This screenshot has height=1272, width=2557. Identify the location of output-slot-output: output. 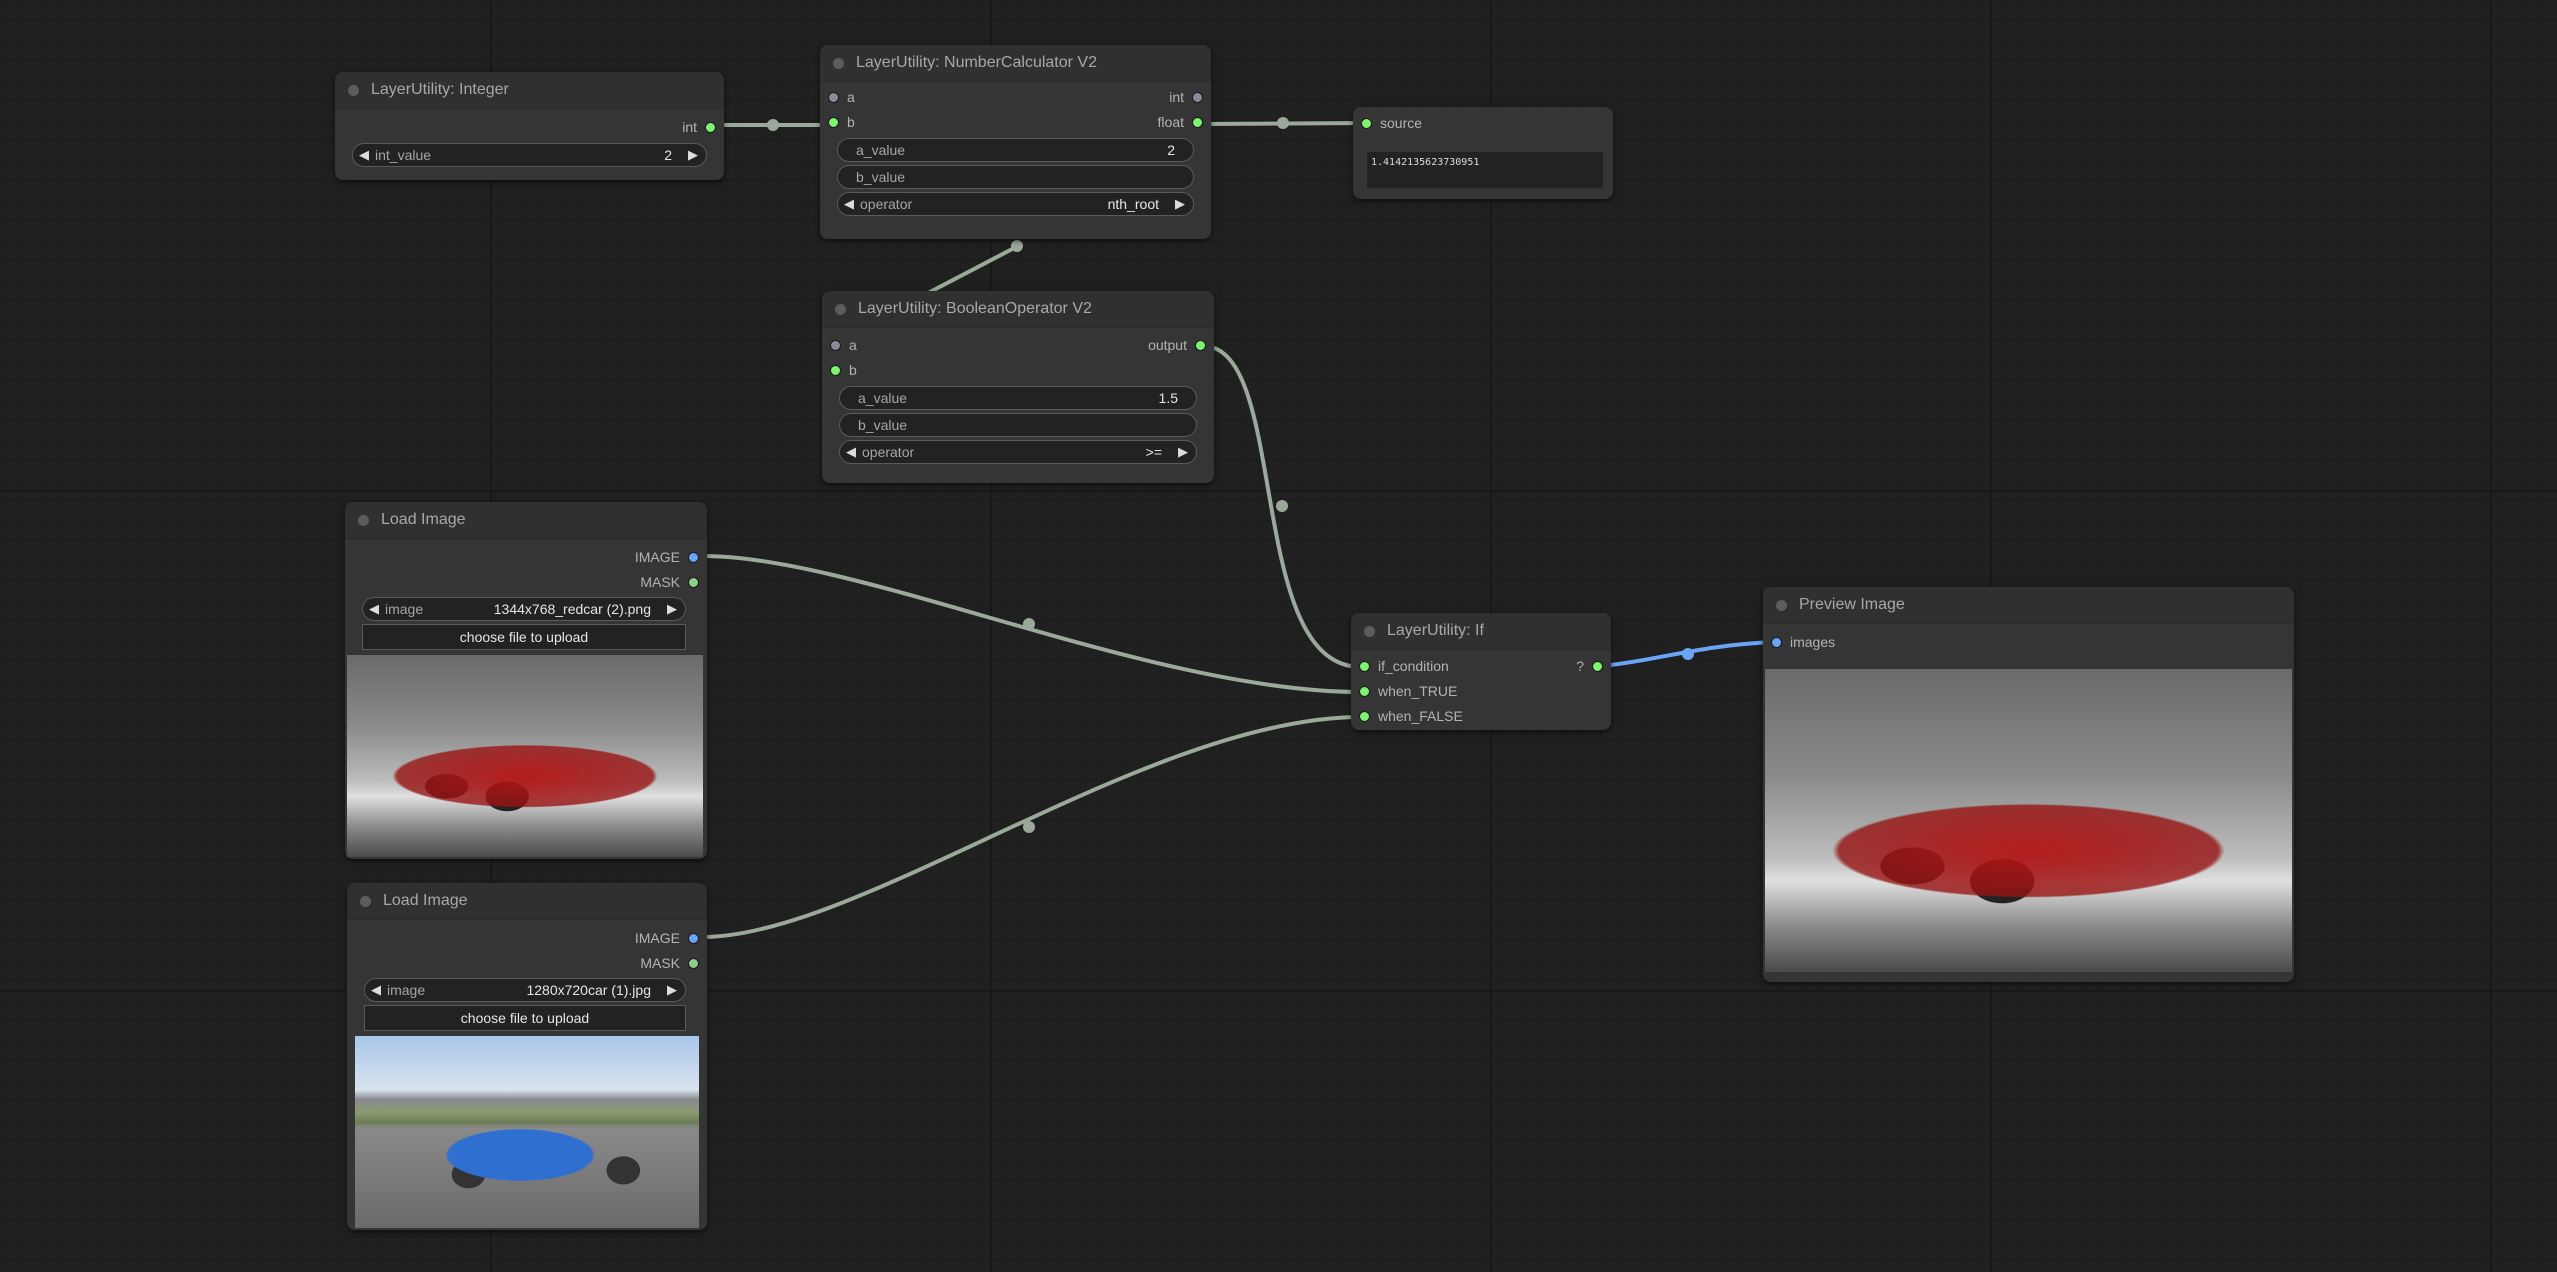
(1177, 345).